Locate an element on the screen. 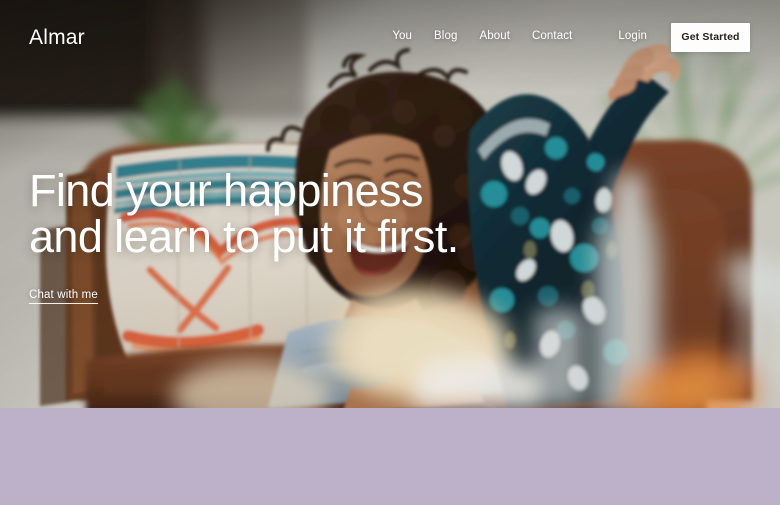  hero-headline-line-2: and learn to put it first. is located at coordinates (244, 236).